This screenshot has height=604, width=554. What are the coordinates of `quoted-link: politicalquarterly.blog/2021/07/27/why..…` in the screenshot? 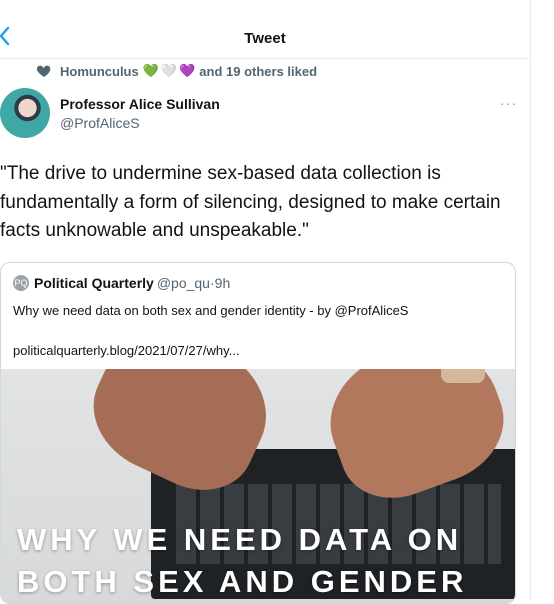 It's located at (126, 350).